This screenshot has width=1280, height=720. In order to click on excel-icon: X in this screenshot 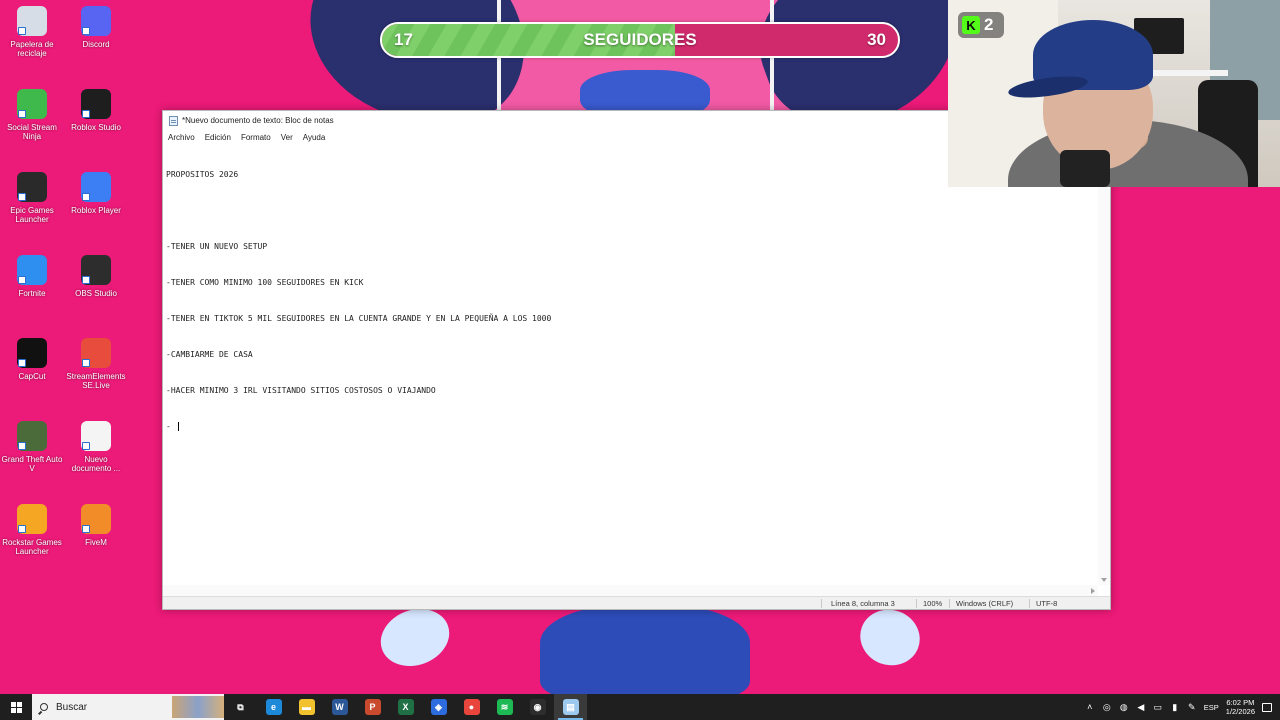, I will do `click(405, 707)`.